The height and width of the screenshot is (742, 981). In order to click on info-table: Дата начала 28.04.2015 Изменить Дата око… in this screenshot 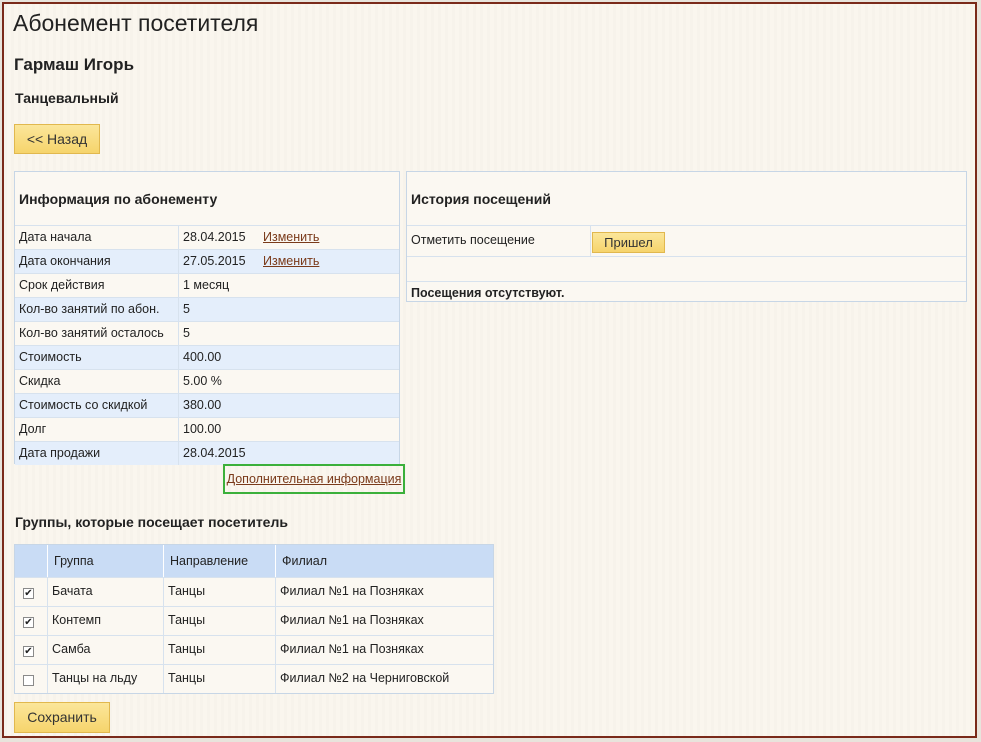, I will do `click(207, 345)`.